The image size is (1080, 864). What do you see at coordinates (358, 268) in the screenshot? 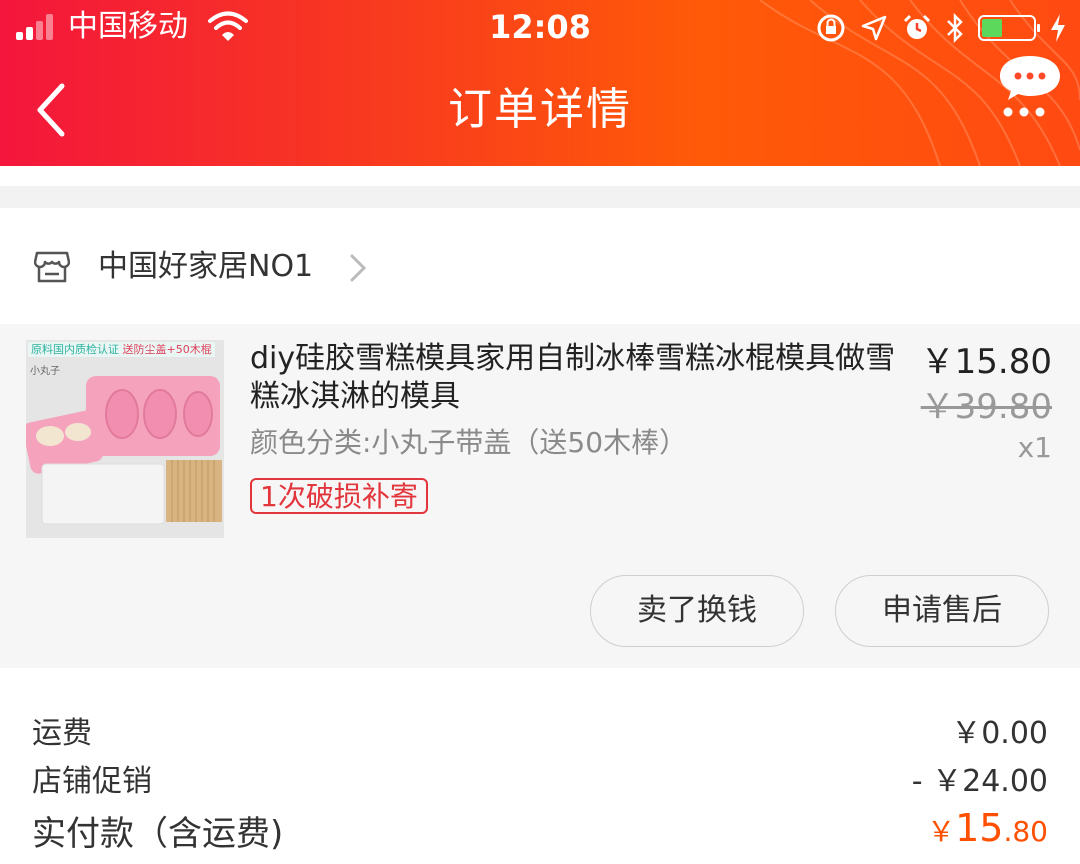
I see `chevron-right-icon` at bounding box center [358, 268].